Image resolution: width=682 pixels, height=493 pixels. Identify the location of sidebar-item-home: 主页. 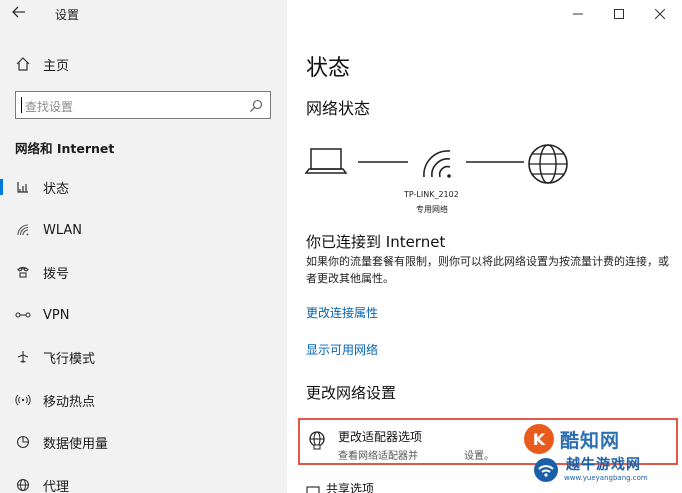
(143, 64).